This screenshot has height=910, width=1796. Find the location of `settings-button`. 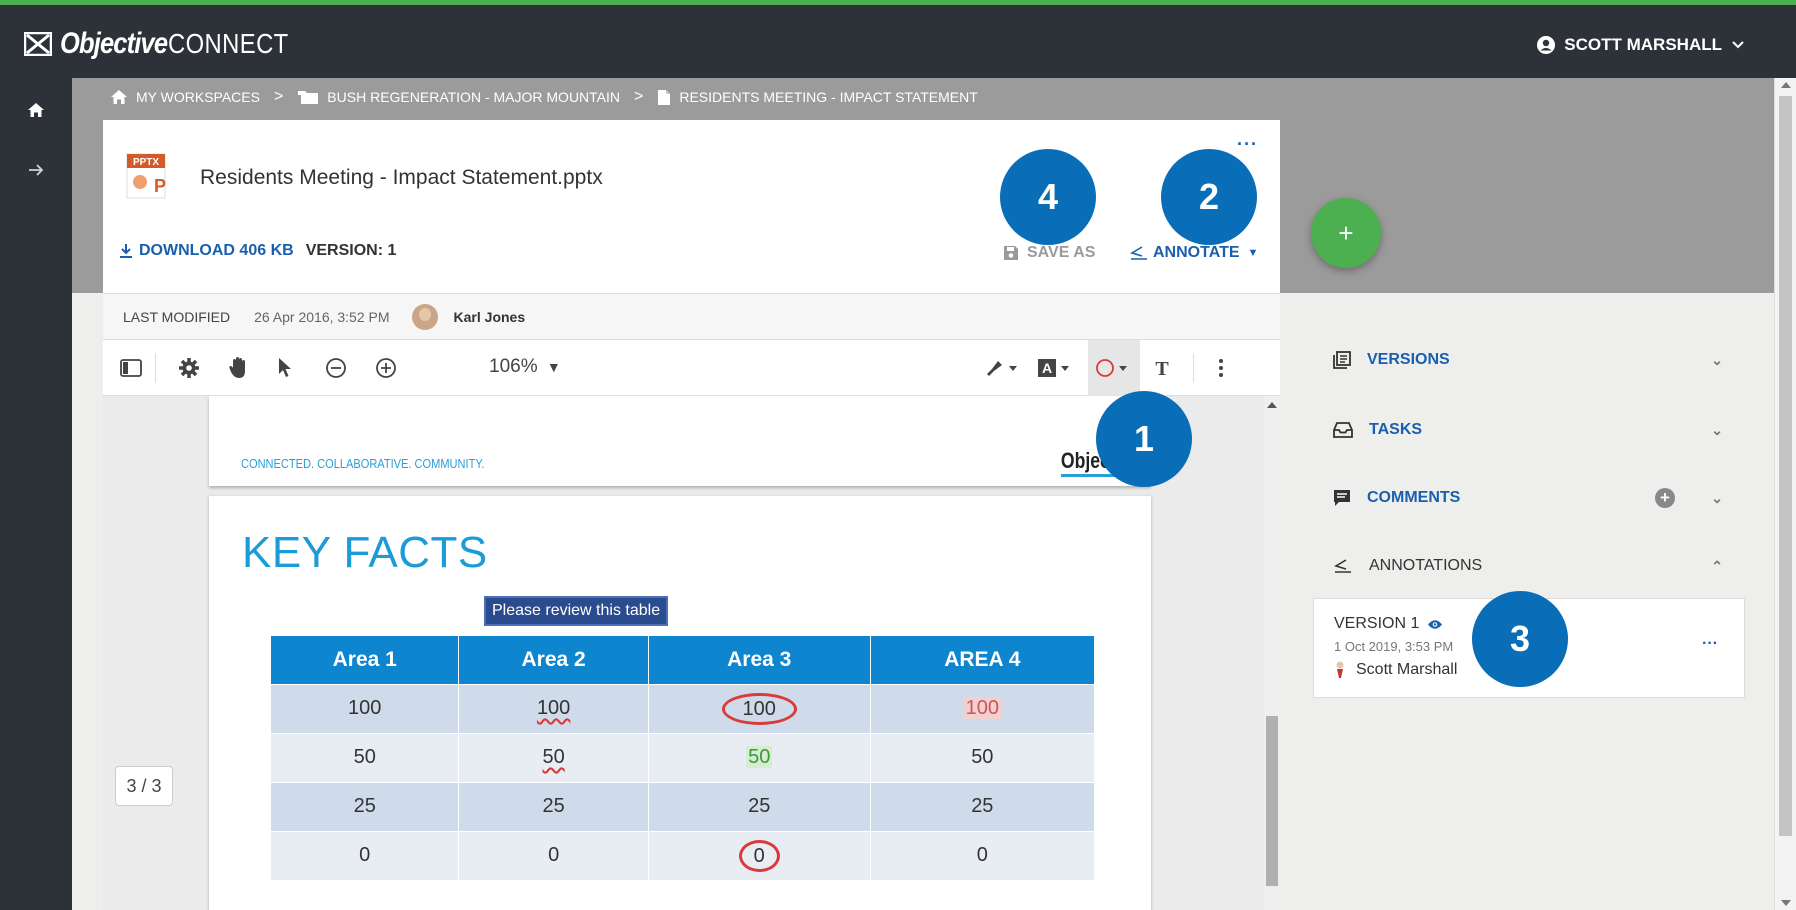

settings-button is located at coordinates (189, 368).